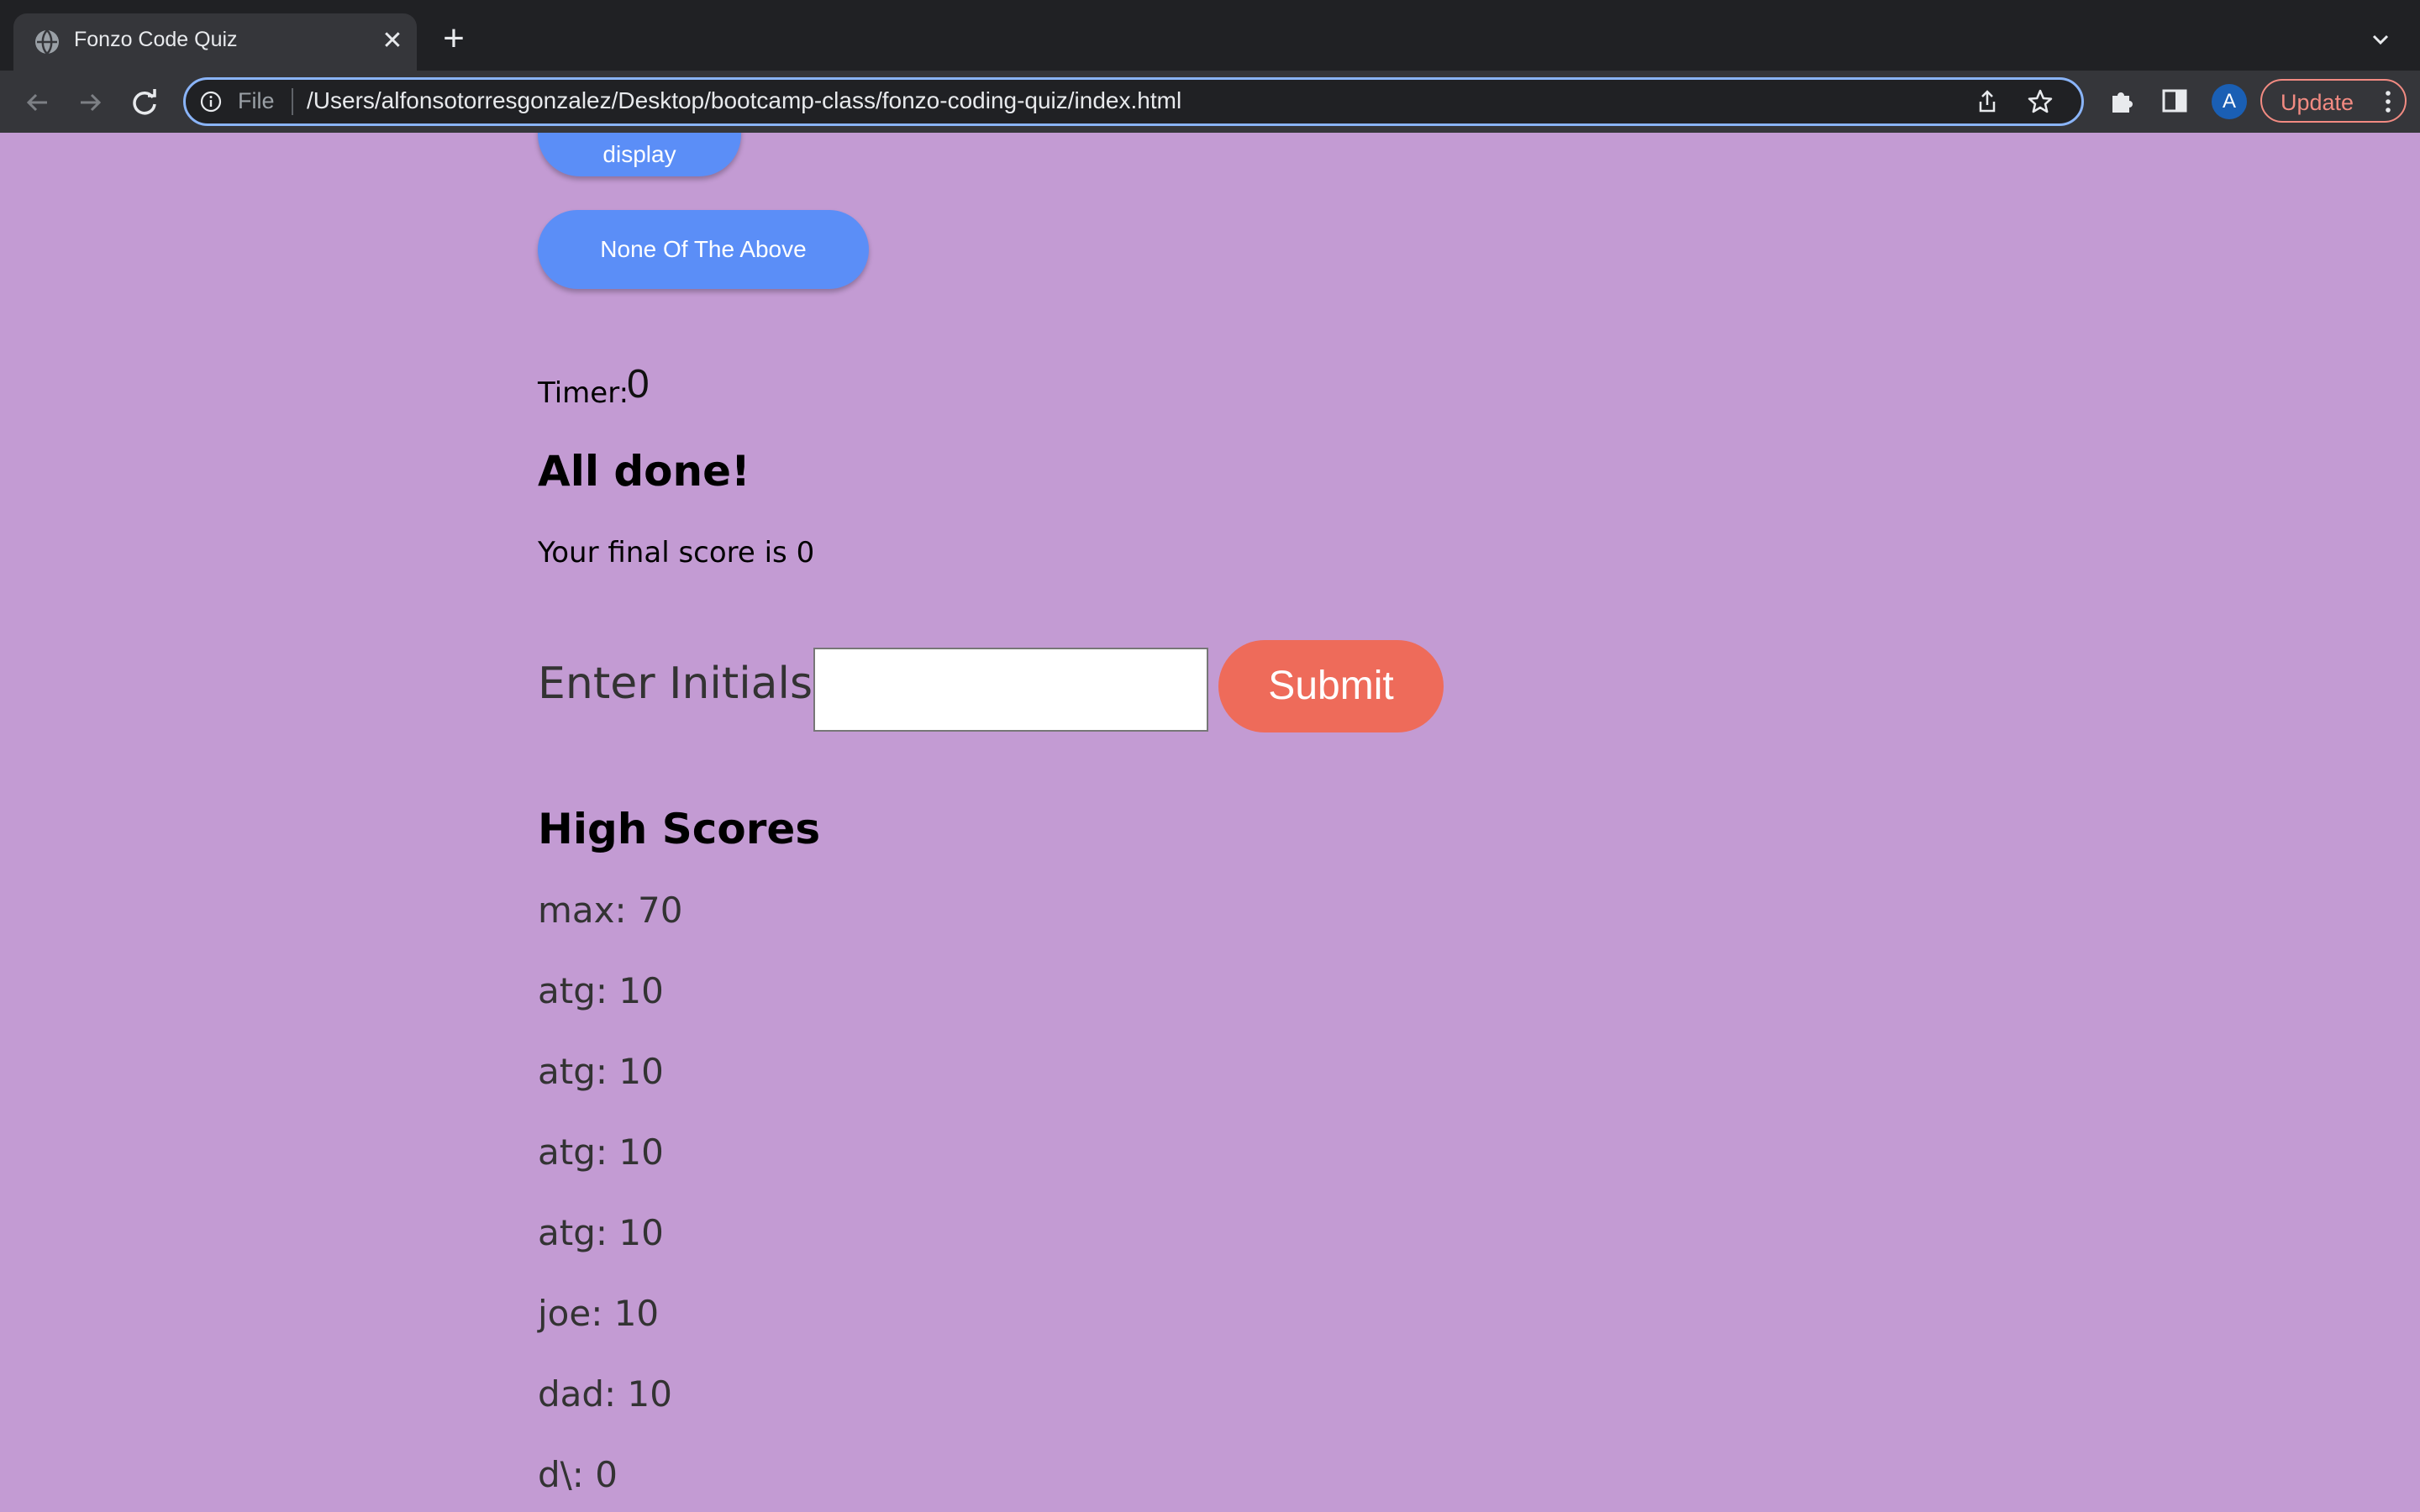 Image resolution: width=2420 pixels, height=1512 pixels. What do you see at coordinates (1987, 101) in the screenshot?
I see `share-icon` at bounding box center [1987, 101].